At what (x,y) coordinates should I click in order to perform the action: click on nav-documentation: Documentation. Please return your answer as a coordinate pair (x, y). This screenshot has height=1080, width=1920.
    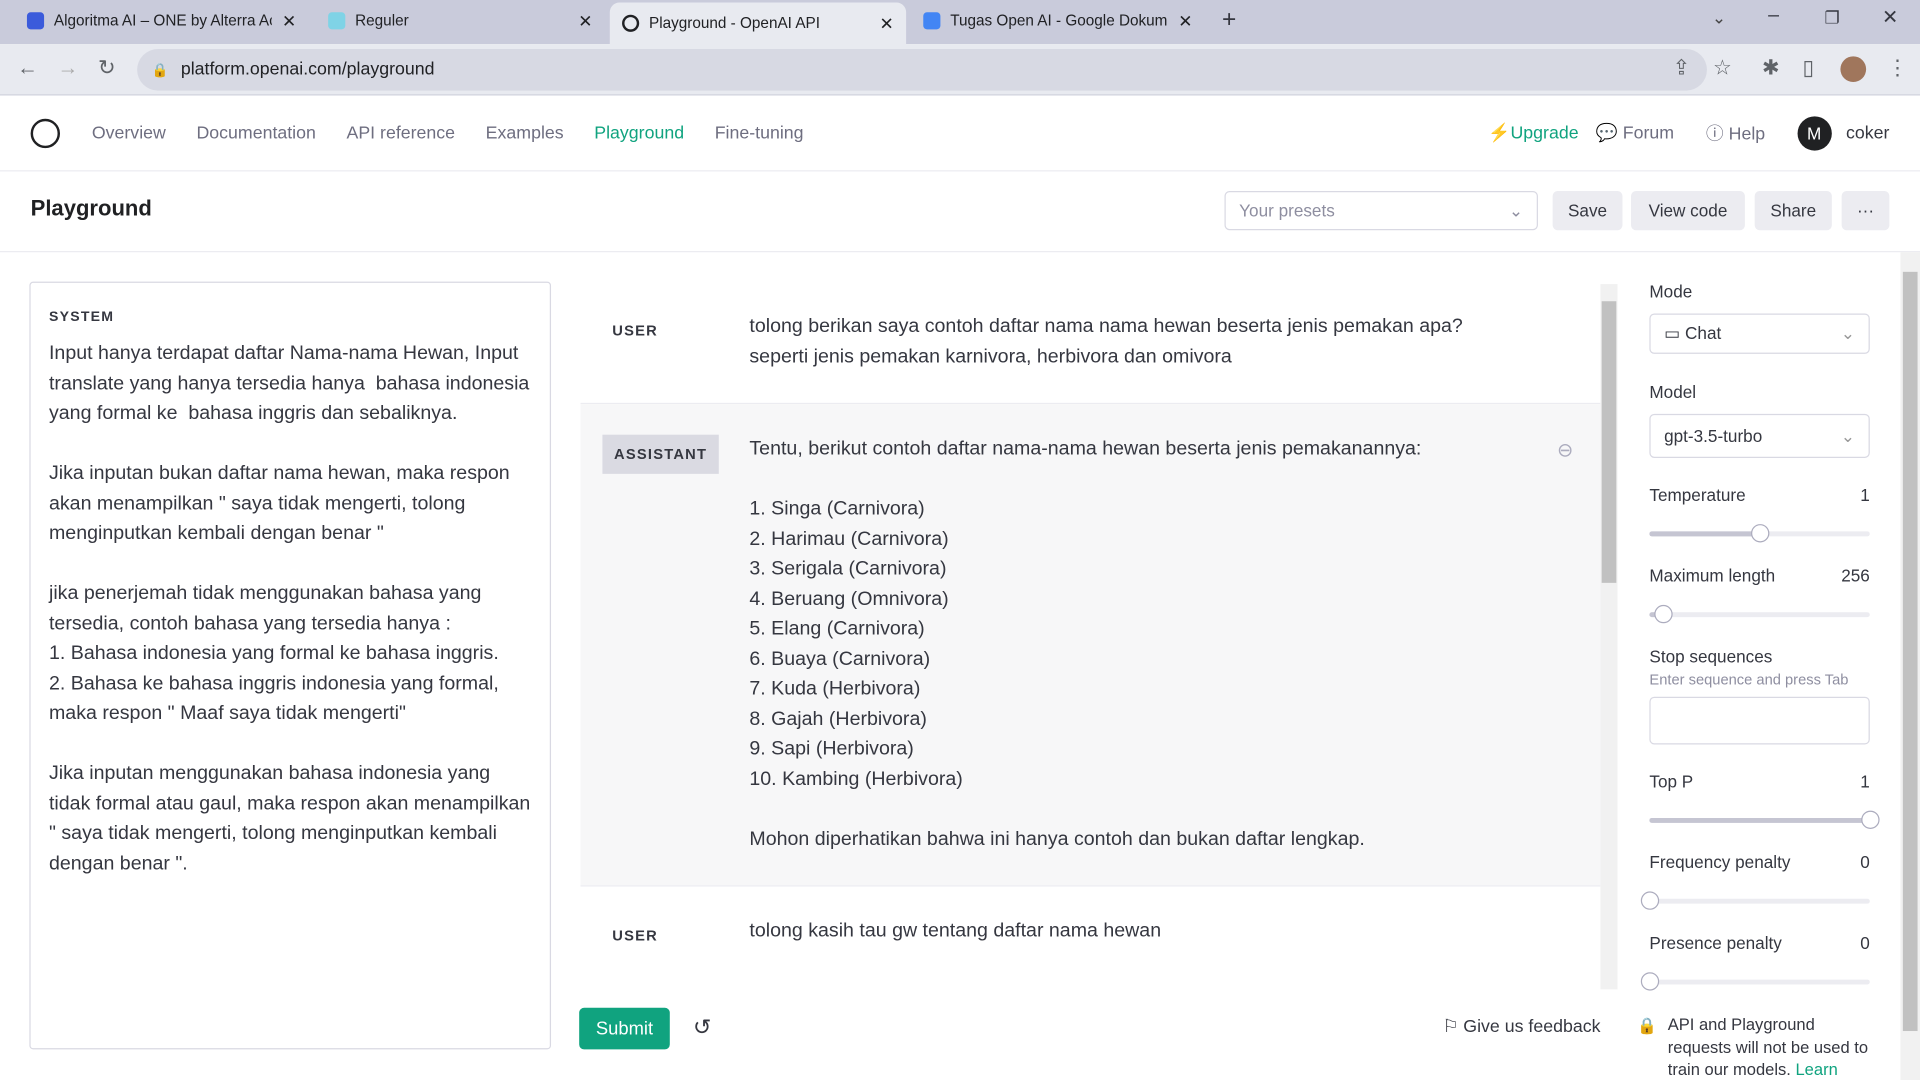
    Looking at the image, I should click on (255, 133).